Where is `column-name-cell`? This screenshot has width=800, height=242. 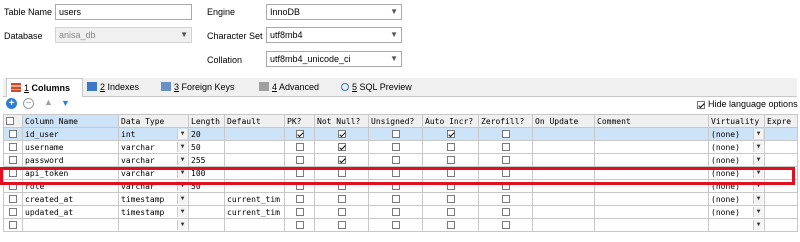 column-name-cell is located at coordinates (70, 225).